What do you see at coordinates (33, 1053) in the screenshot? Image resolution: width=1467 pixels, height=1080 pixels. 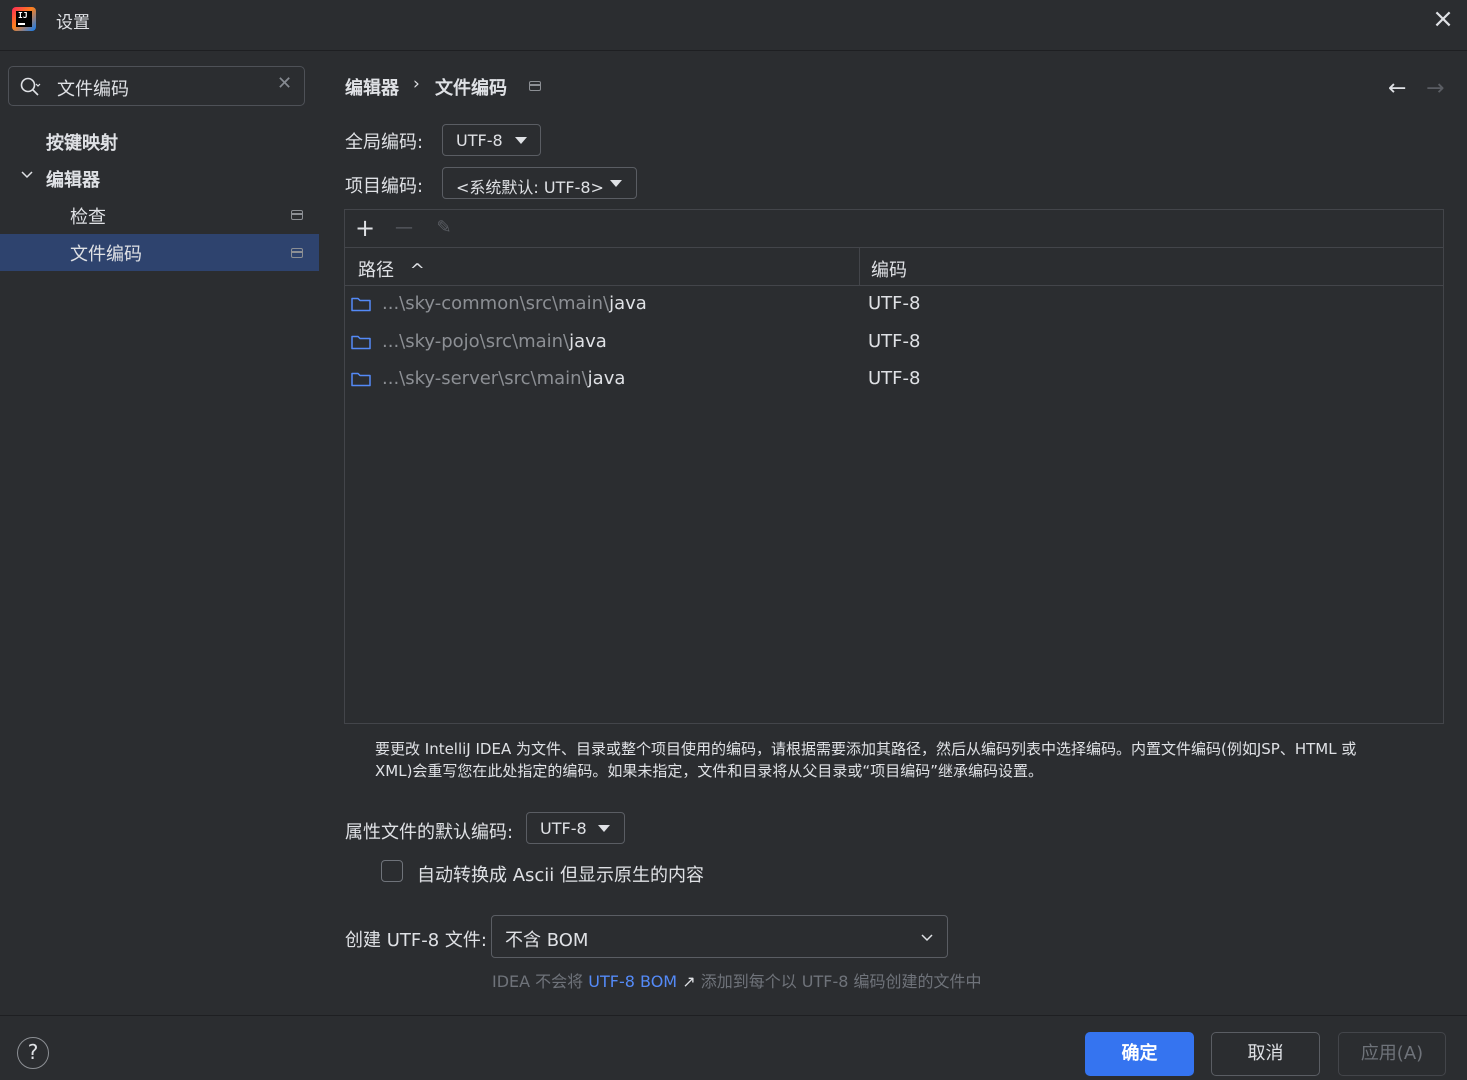 I see `help-icon: ?` at bounding box center [33, 1053].